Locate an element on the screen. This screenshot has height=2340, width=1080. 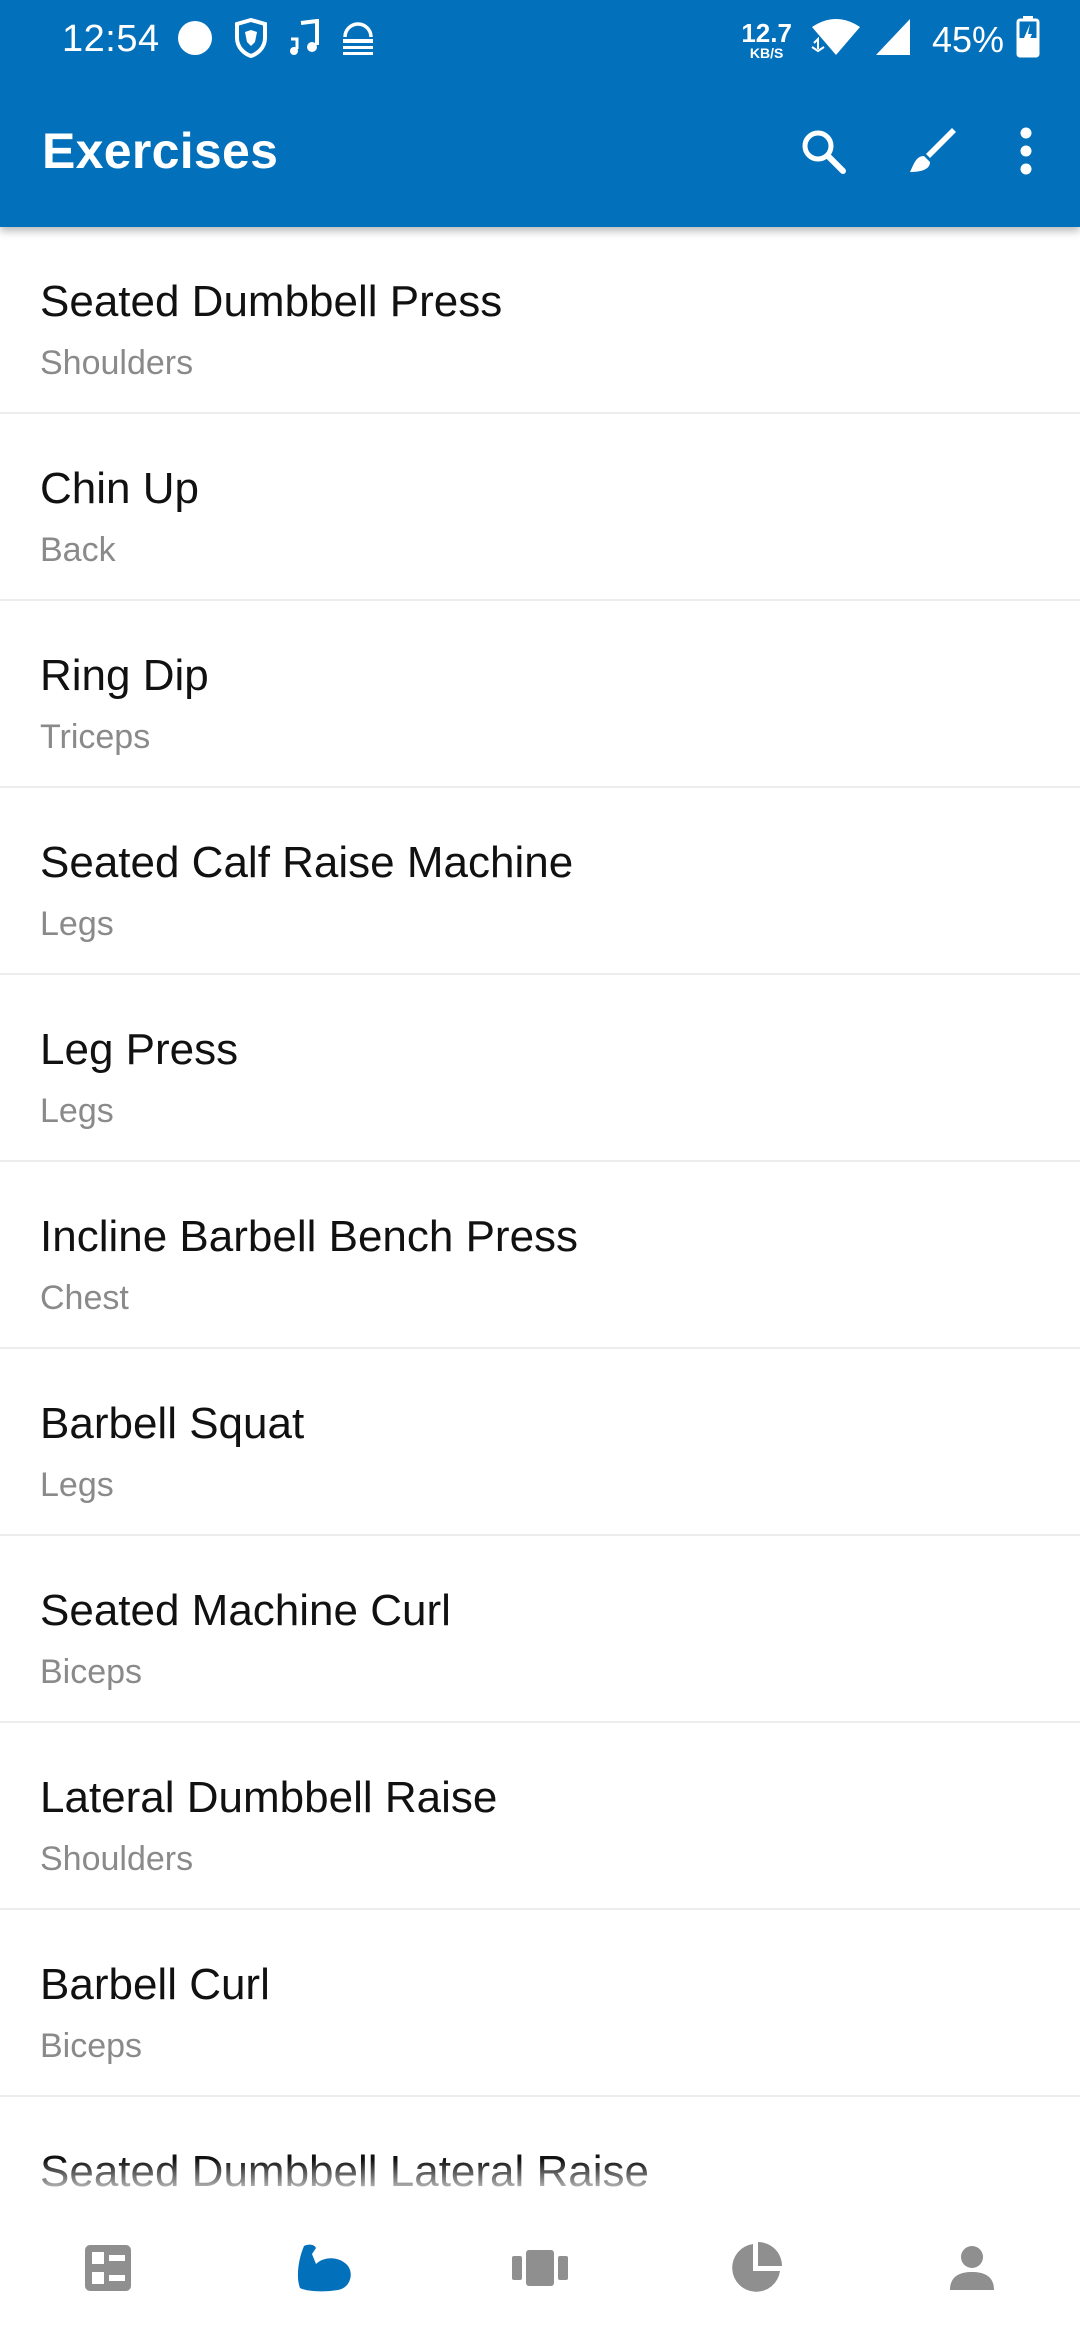
app-header: 12:54 12.7 KB/S 45% Exercises is located at coordinates (540, 113).